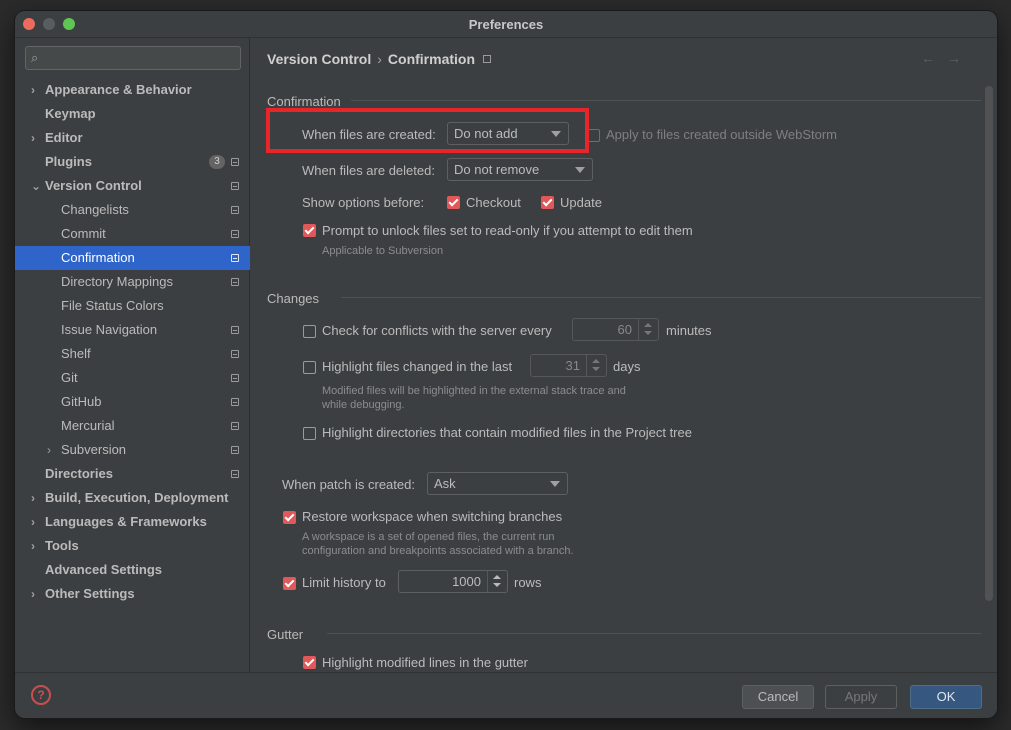 The height and width of the screenshot is (730, 1011). Describe the element at coordinates (309, 230) in the screenshot. I see `prompt-unlock-checkbox` at that location.